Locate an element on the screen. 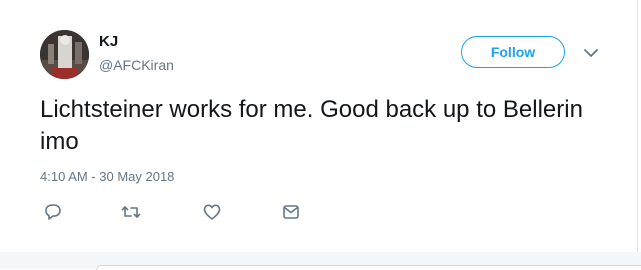  retweet-icon is located at coordinates (131, 212).